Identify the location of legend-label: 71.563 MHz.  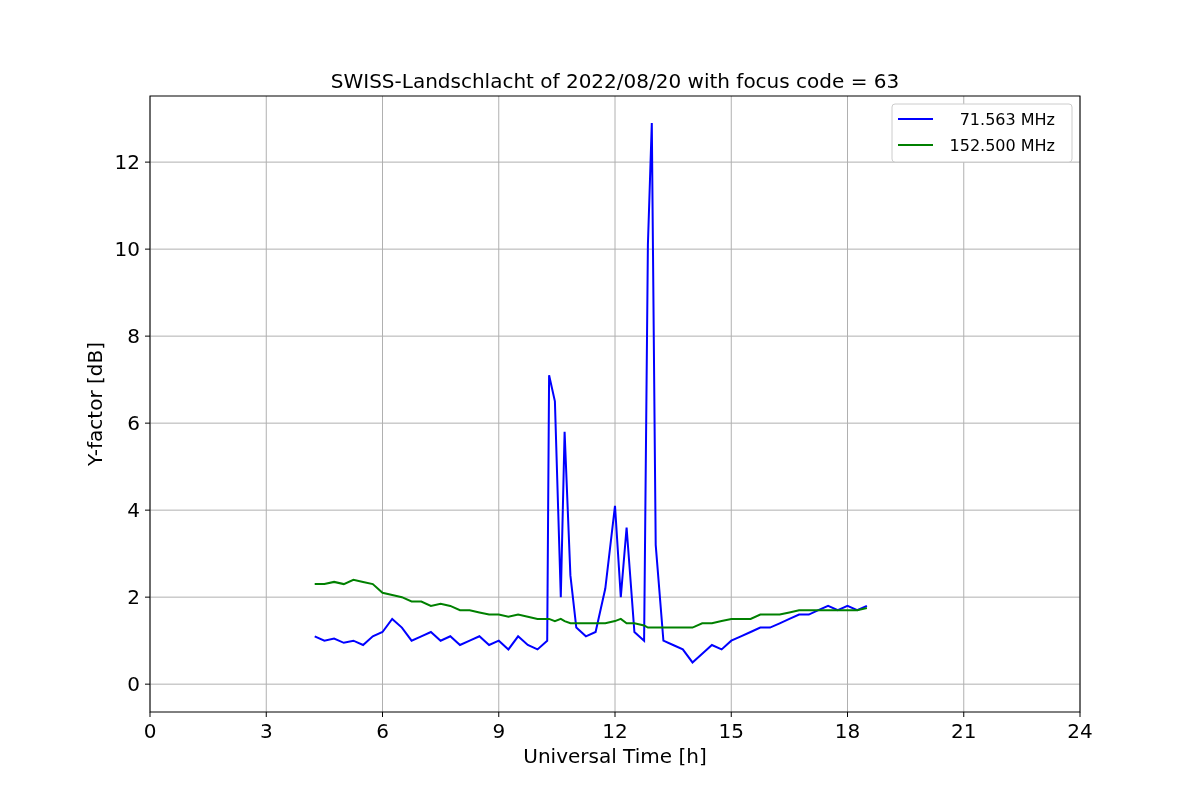
(1007, 119).